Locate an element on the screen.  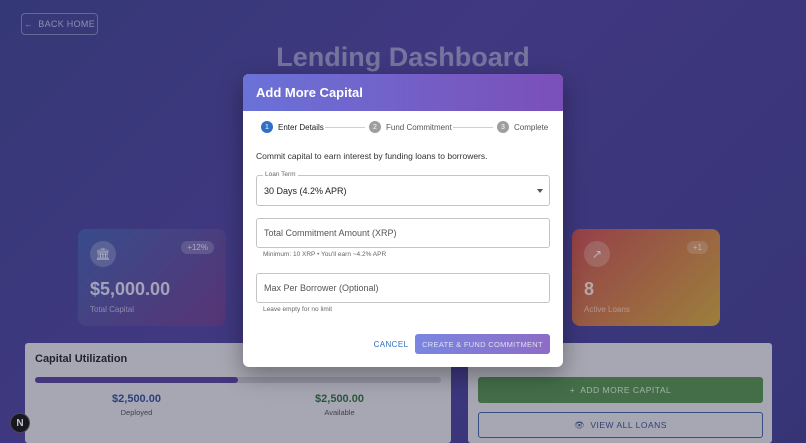
step-enter-details: 1 Enter Details is located at coordinates (292, 127).